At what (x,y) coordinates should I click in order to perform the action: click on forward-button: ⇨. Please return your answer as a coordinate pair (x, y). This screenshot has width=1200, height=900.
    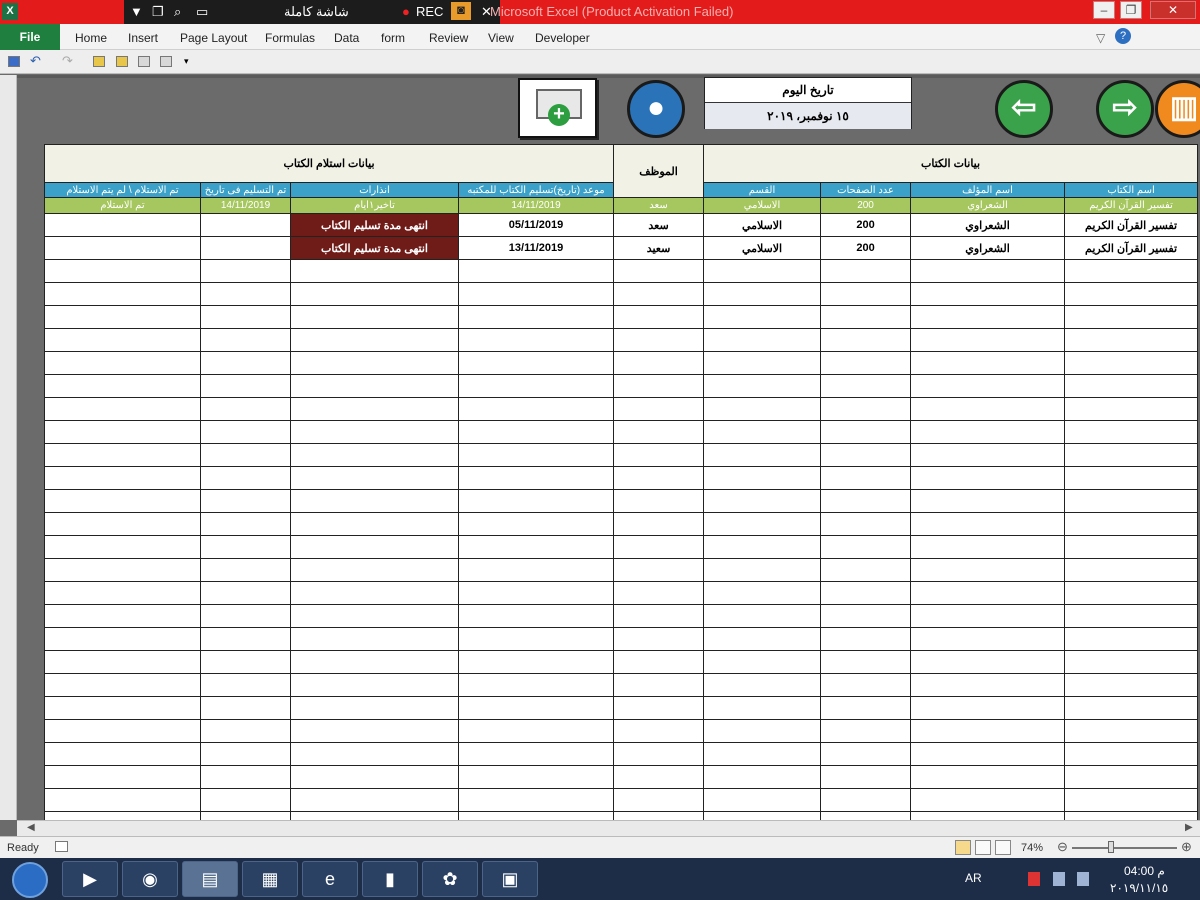
    Looking at the image, I should click on (1125, 109).